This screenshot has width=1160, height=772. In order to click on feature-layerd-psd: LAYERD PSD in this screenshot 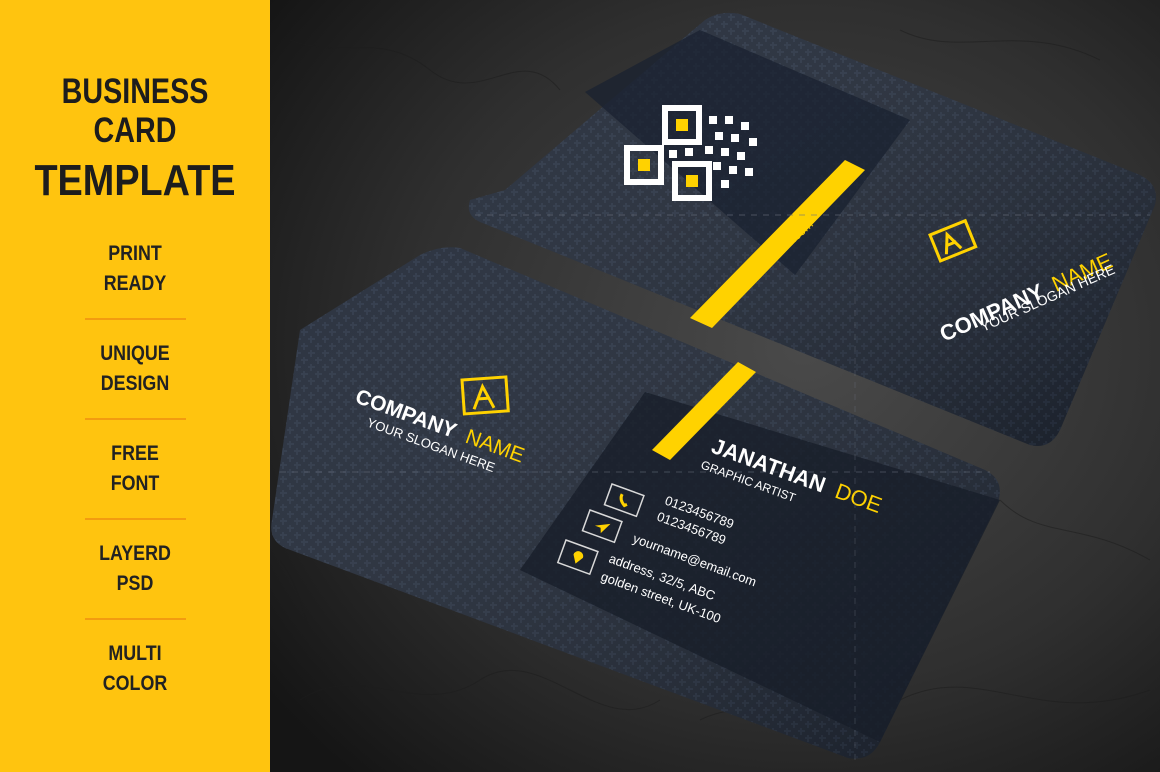, I will do `click(135, 569)`.